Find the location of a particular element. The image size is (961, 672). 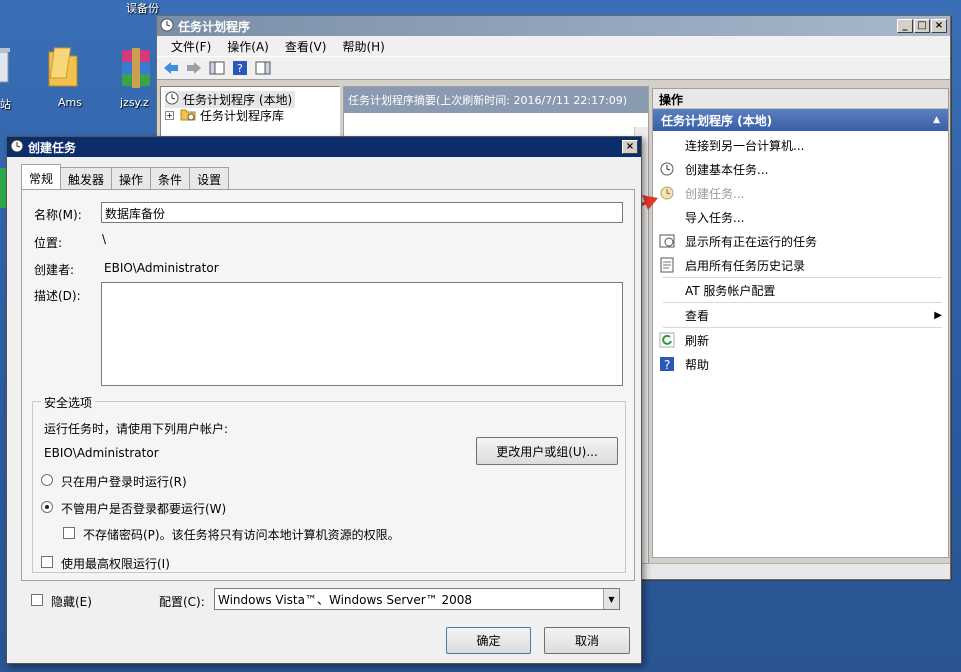

dialog-title: 创建任务 is located at coordinates (52, 147).